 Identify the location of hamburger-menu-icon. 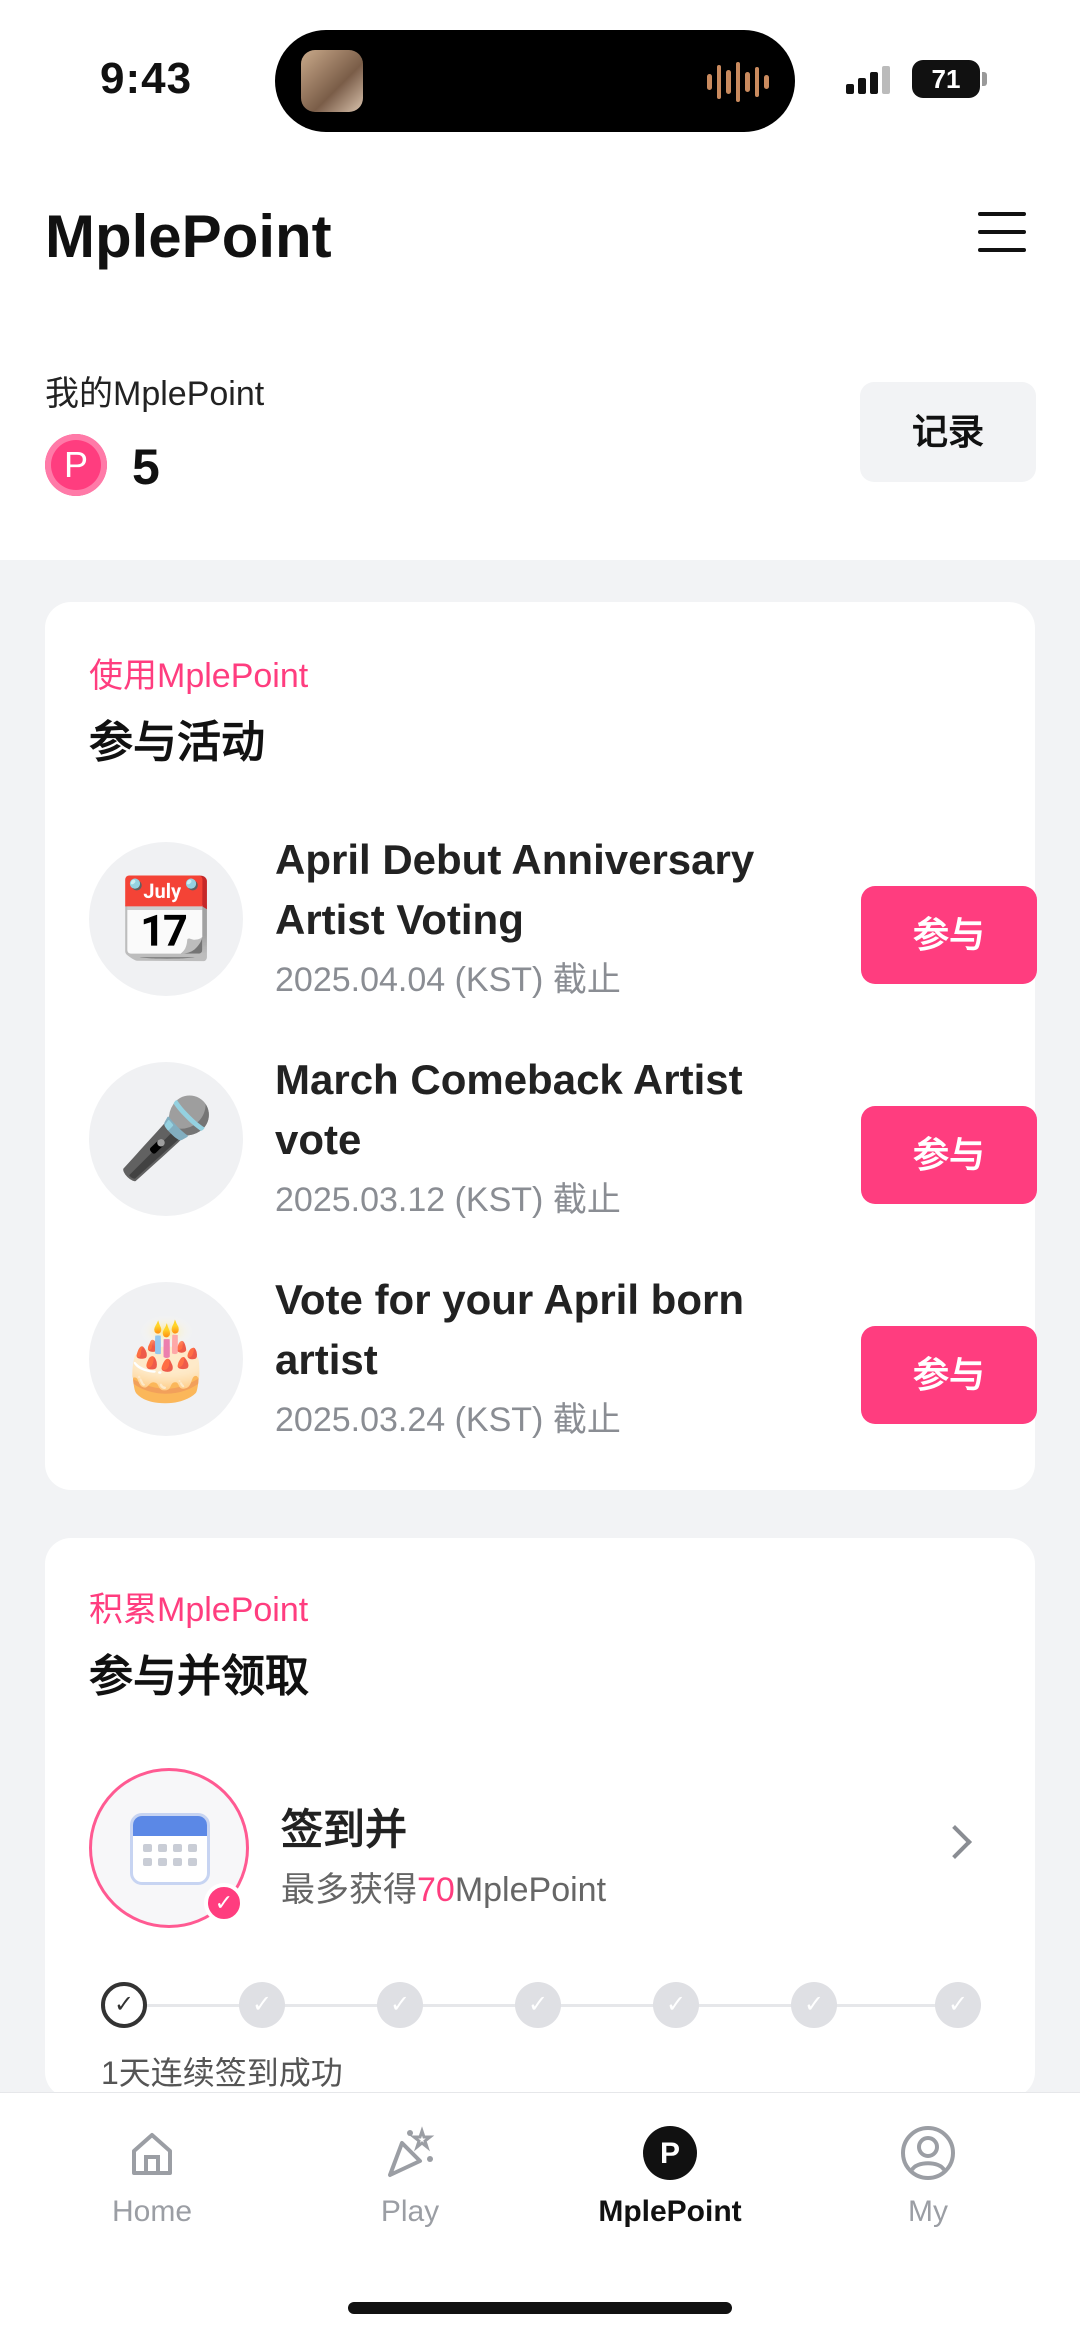
(1002, 232).